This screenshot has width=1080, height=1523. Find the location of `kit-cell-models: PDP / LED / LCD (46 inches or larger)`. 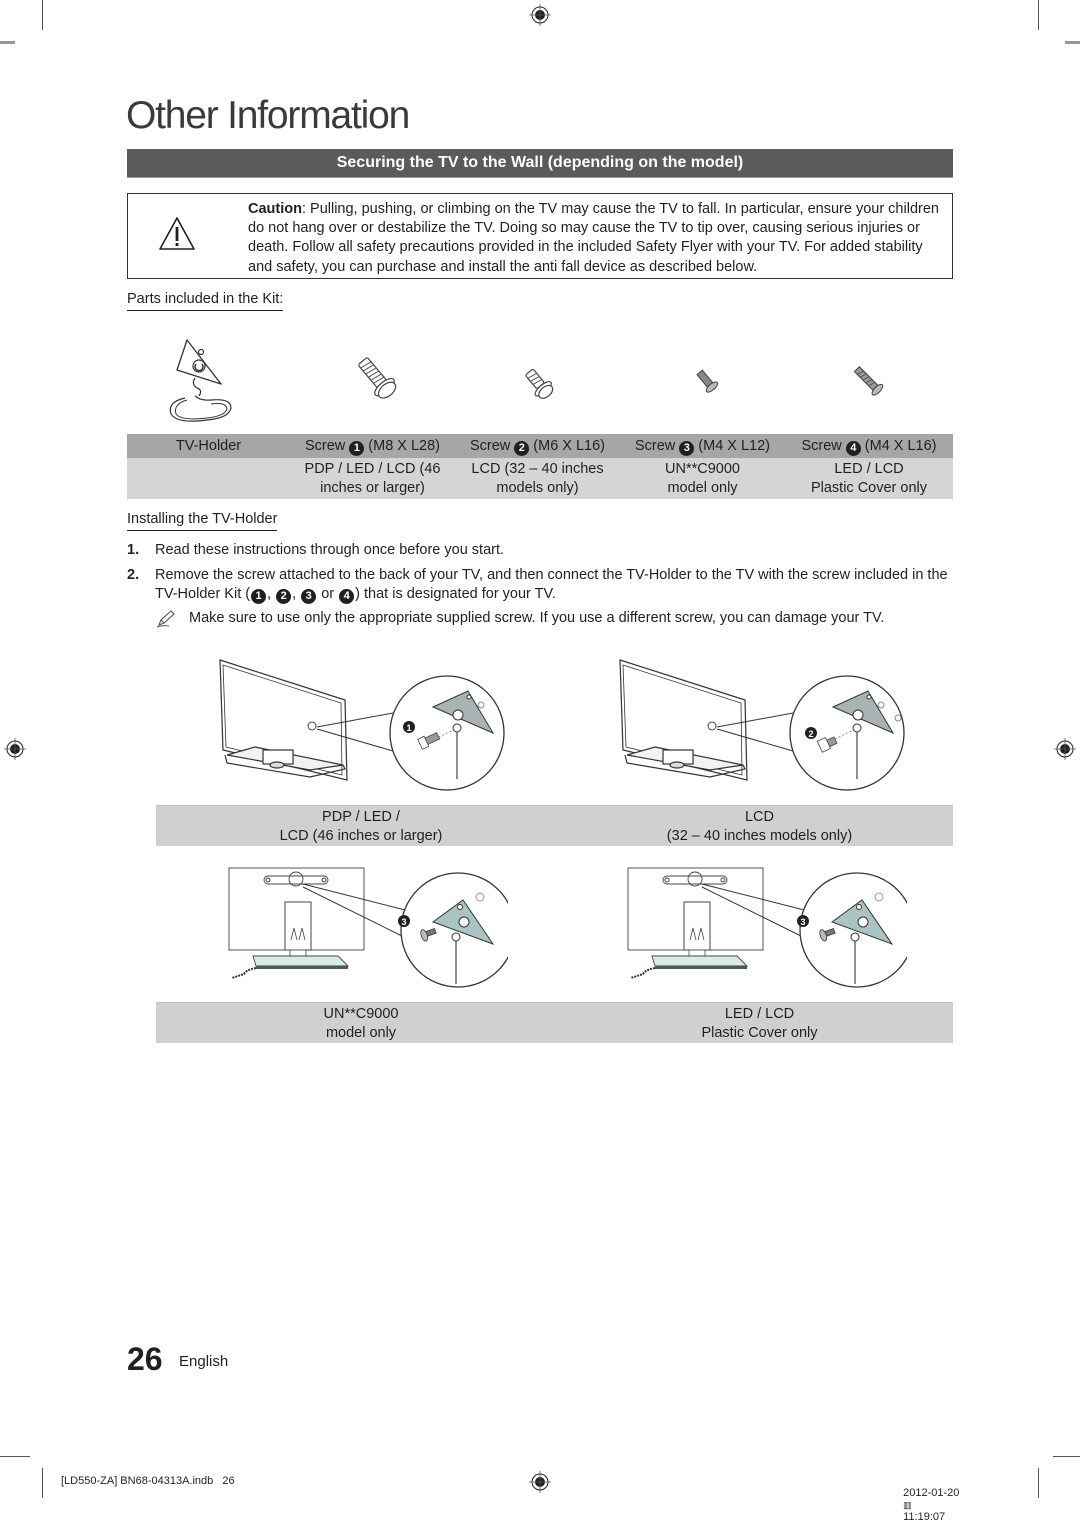

kit-cell-models: PDP / LED / LCD (46 inches or larger) is located at coordinates (372, 478).